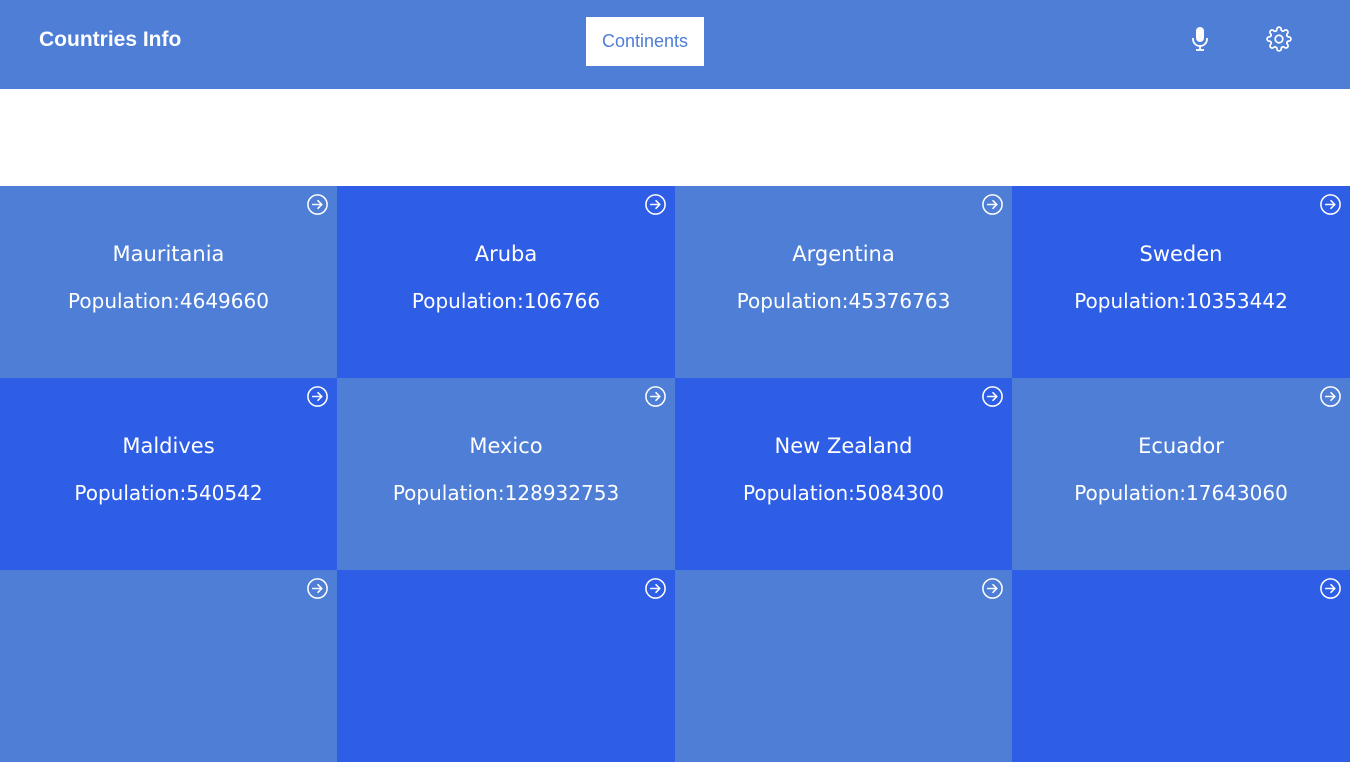  I want to click on country-population: Population:5084300, so click(843, 493).